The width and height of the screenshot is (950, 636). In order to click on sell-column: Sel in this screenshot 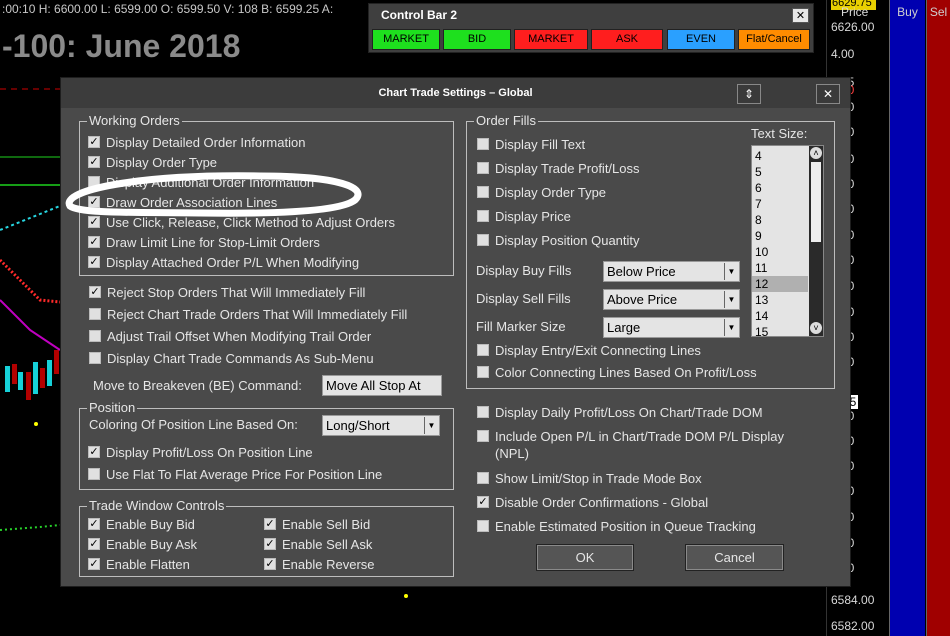, I will do `click(938, 318)`.